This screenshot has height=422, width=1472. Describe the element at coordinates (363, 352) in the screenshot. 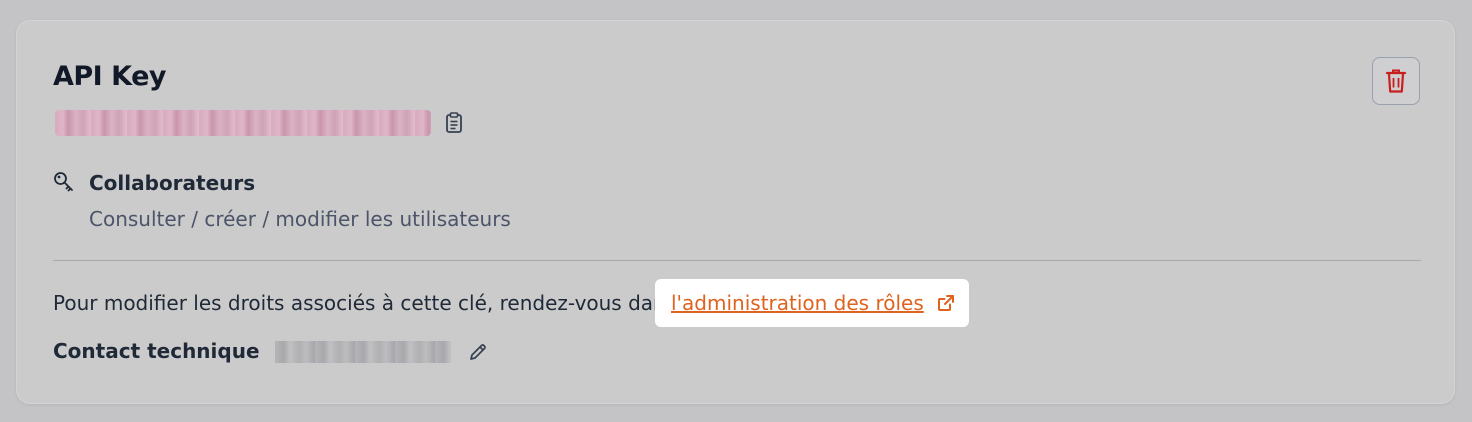

I see `contact-value-redacted` at that location.